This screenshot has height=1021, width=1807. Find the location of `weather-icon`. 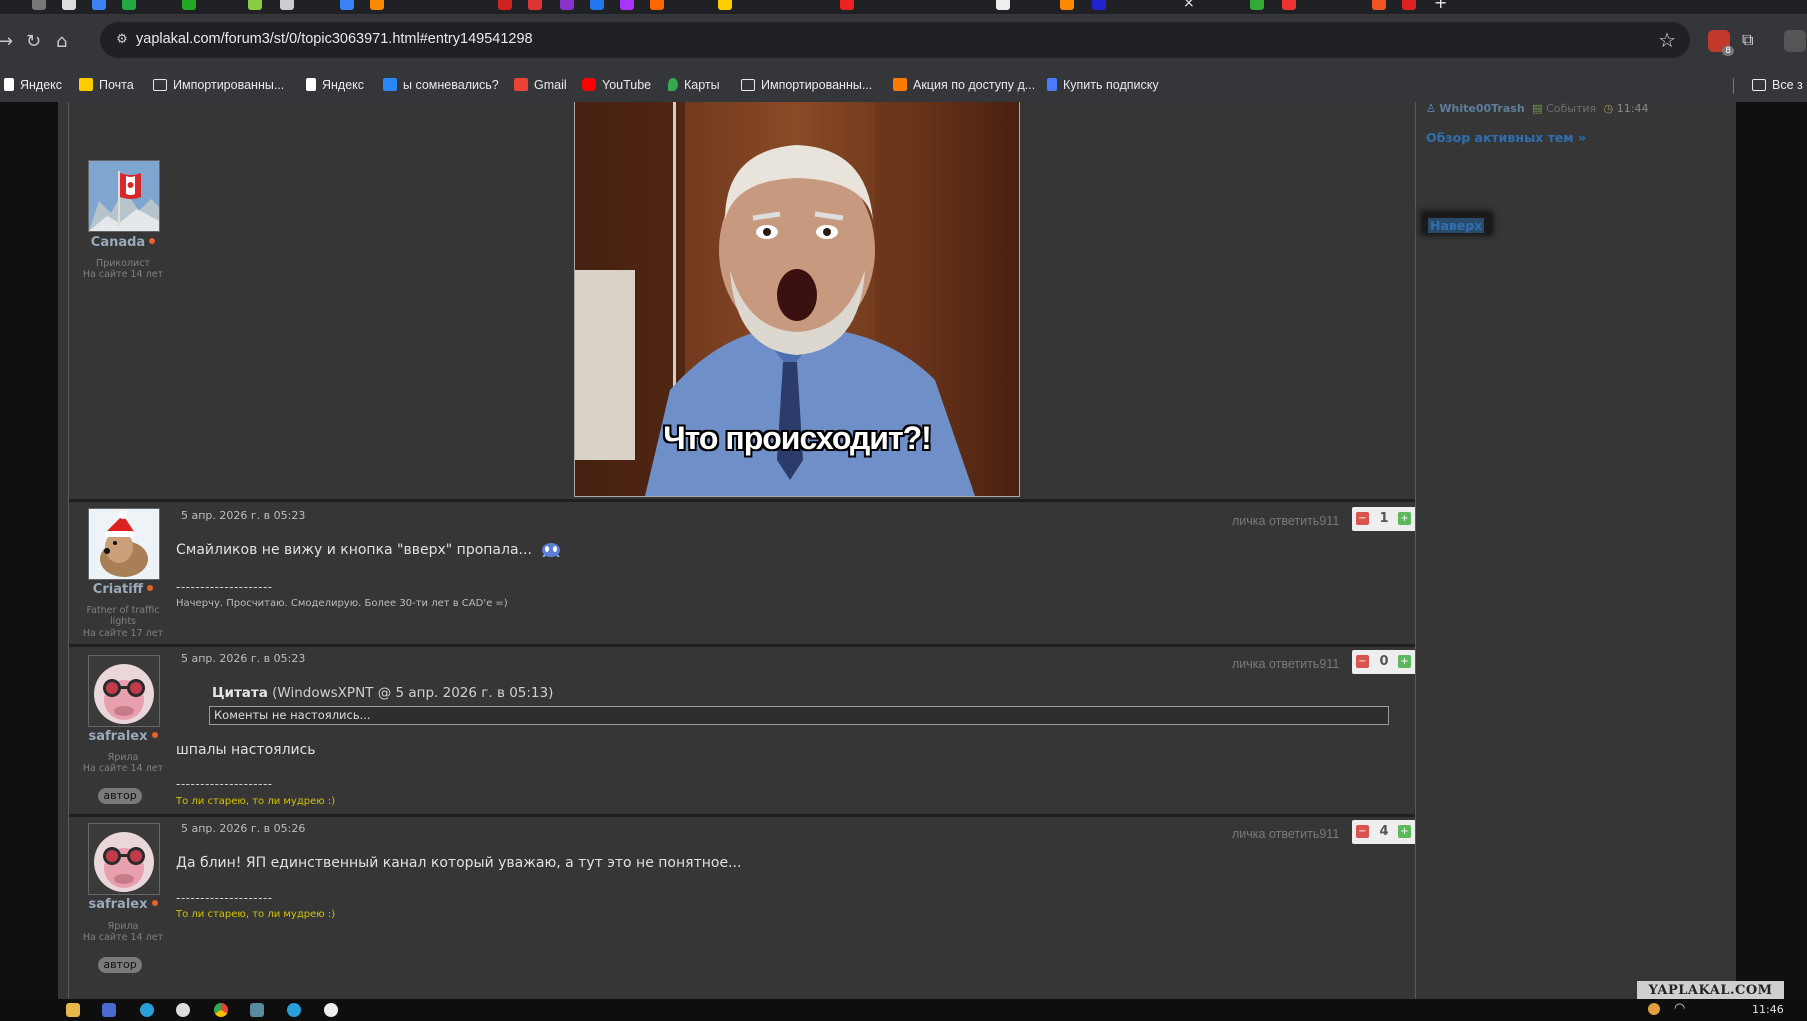

weather-icon is located at coordinates (1654, 1009).